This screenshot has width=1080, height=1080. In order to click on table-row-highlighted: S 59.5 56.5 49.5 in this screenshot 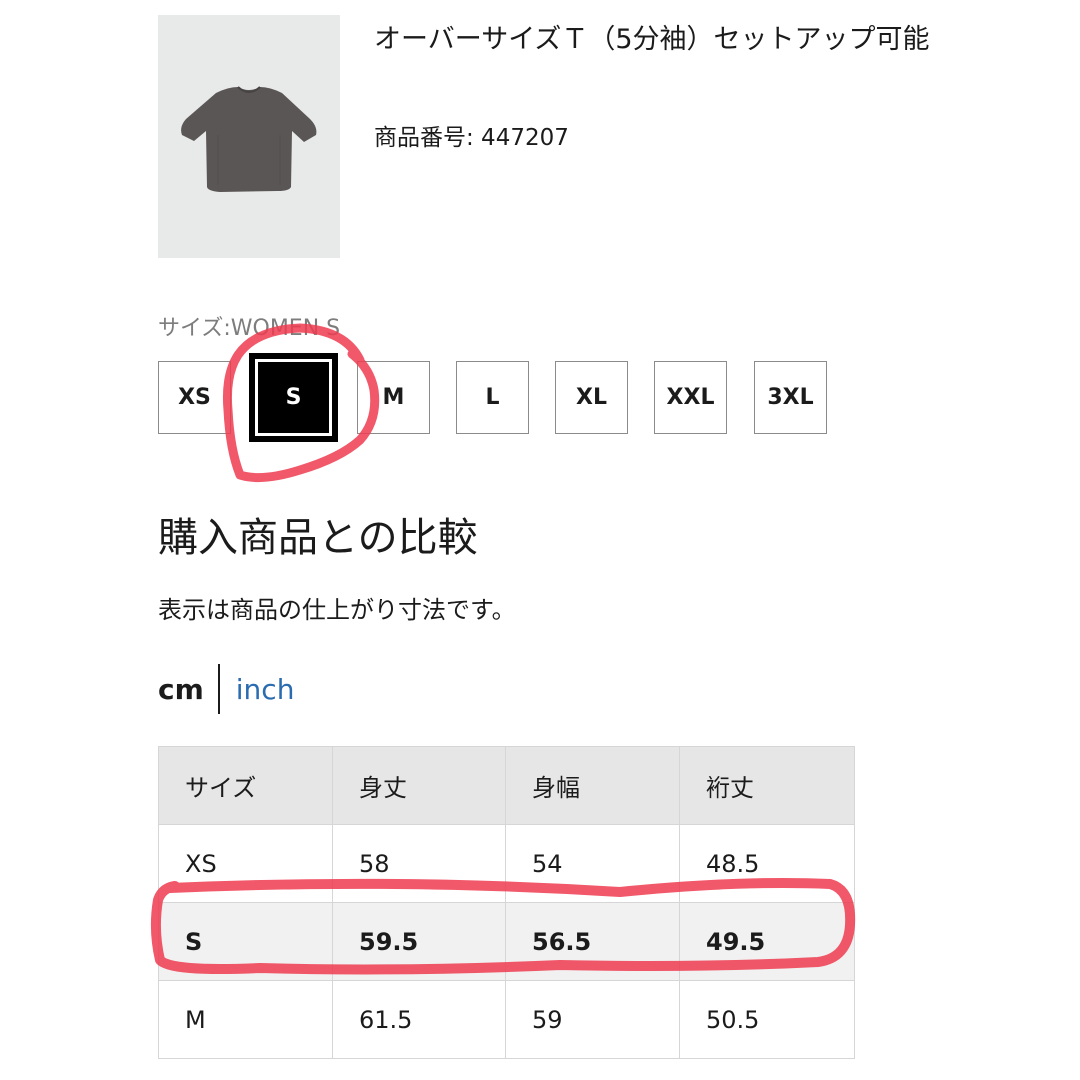, I will do `click(506, 941)`.